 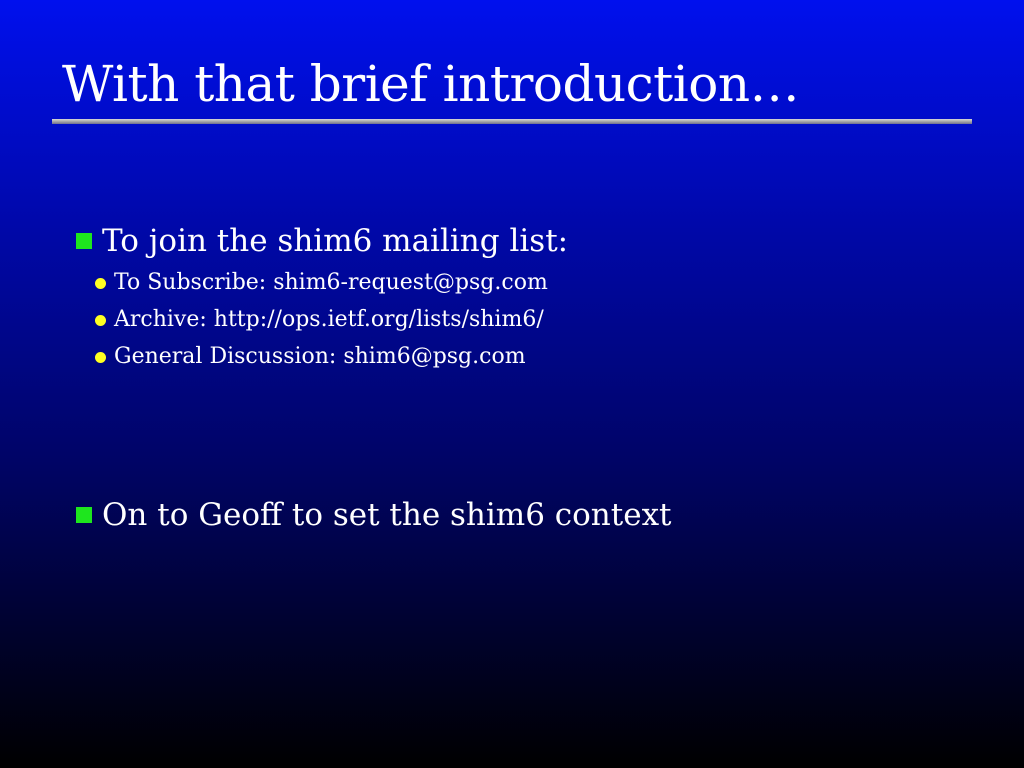 What do you see at coordinates (512, 121) in the screenshot?
I see `title-divider` at bounding box center [512, 121].